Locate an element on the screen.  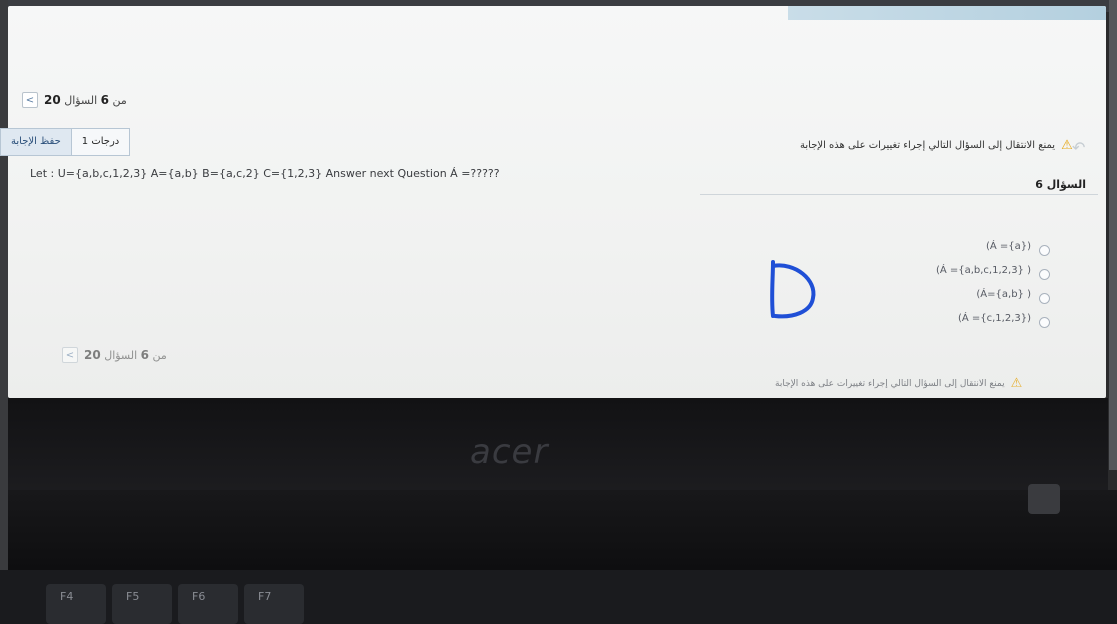
question-toolbar: حفظ الإجابة 1 درجات is located at coordinates (65, 142).